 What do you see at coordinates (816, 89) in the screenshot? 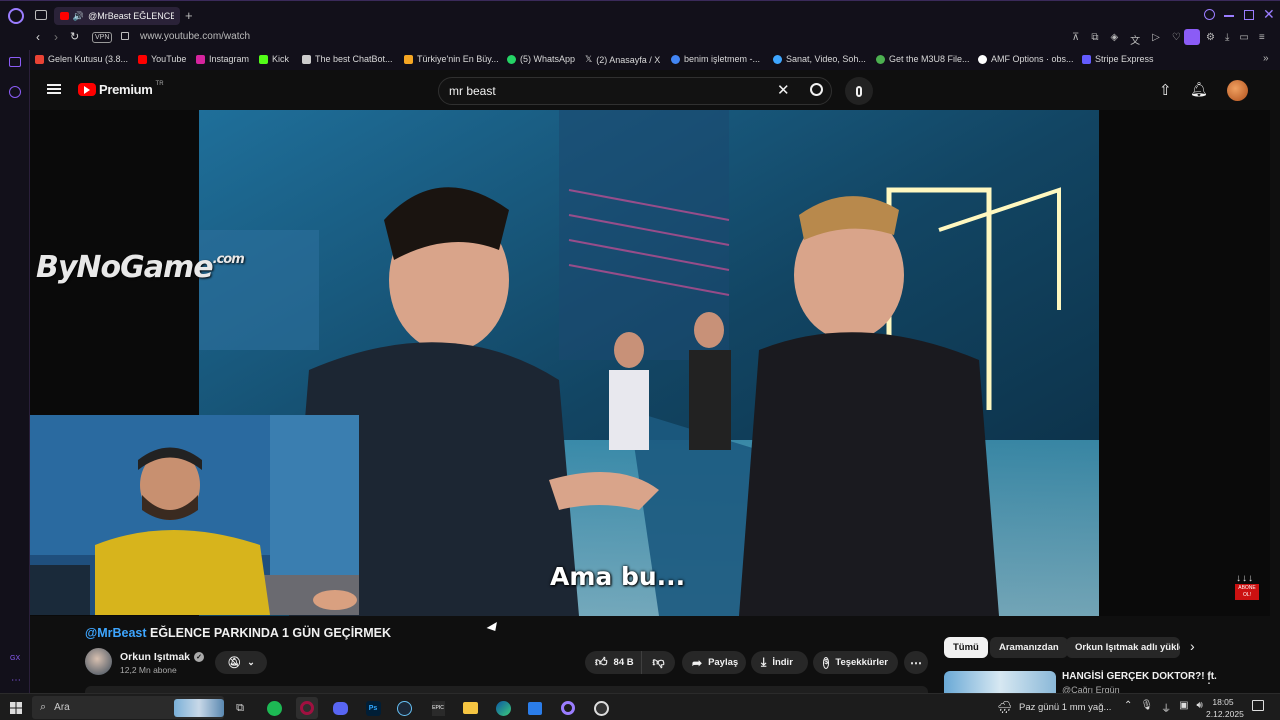
I see `search-icon` at bounding box center [816, 89].